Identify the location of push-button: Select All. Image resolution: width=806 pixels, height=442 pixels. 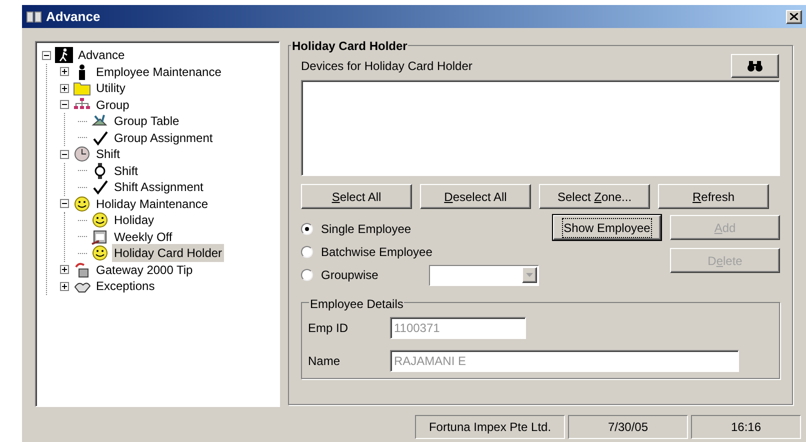
(356, 196).